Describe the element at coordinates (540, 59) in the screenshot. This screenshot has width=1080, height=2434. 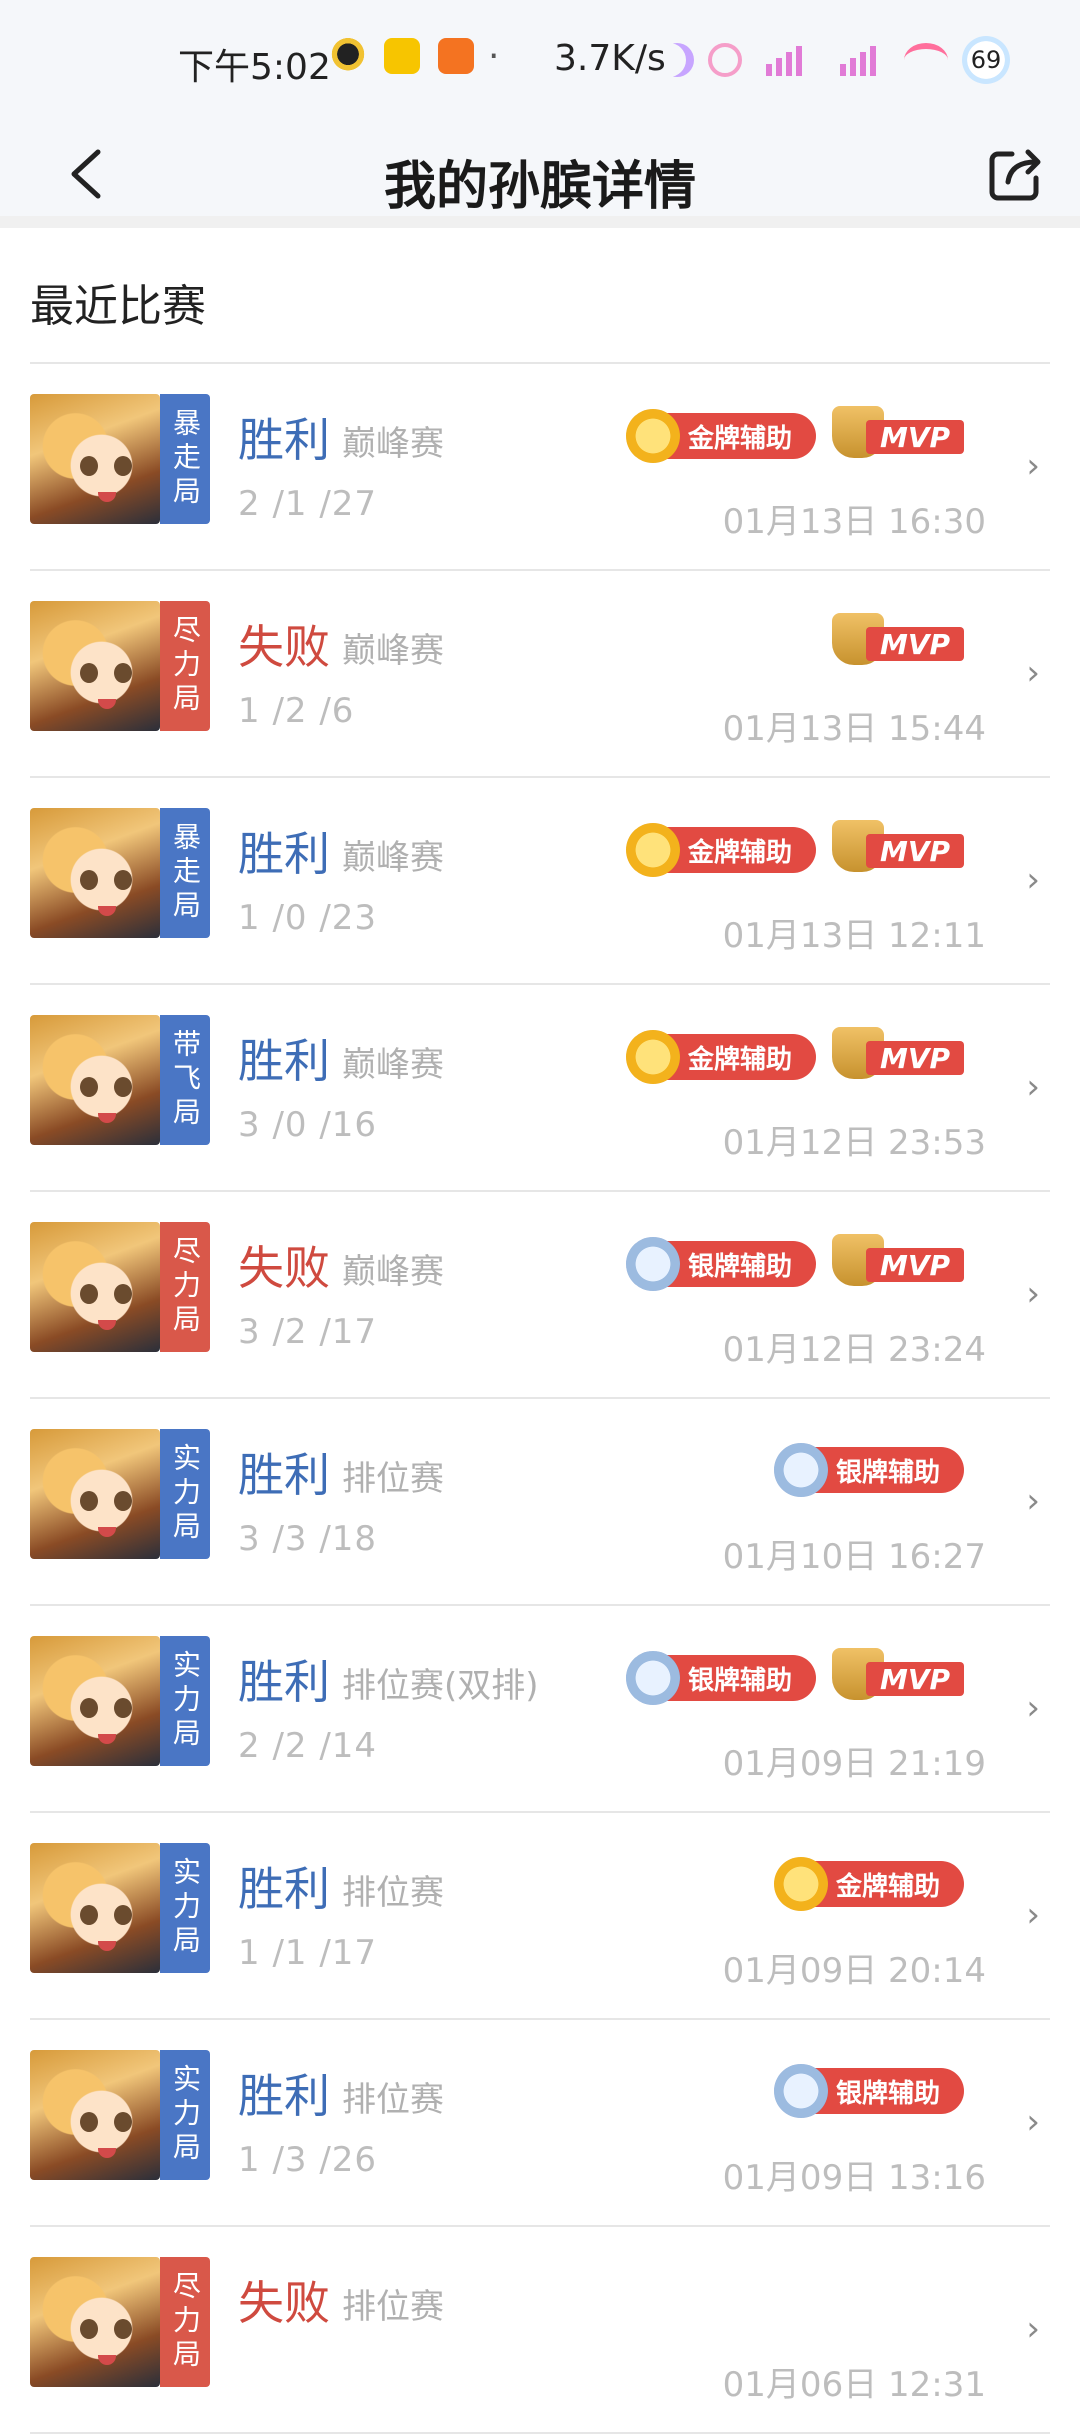
I see `status-bar: 下午5:02 · 3.7K/s 69` at that location.